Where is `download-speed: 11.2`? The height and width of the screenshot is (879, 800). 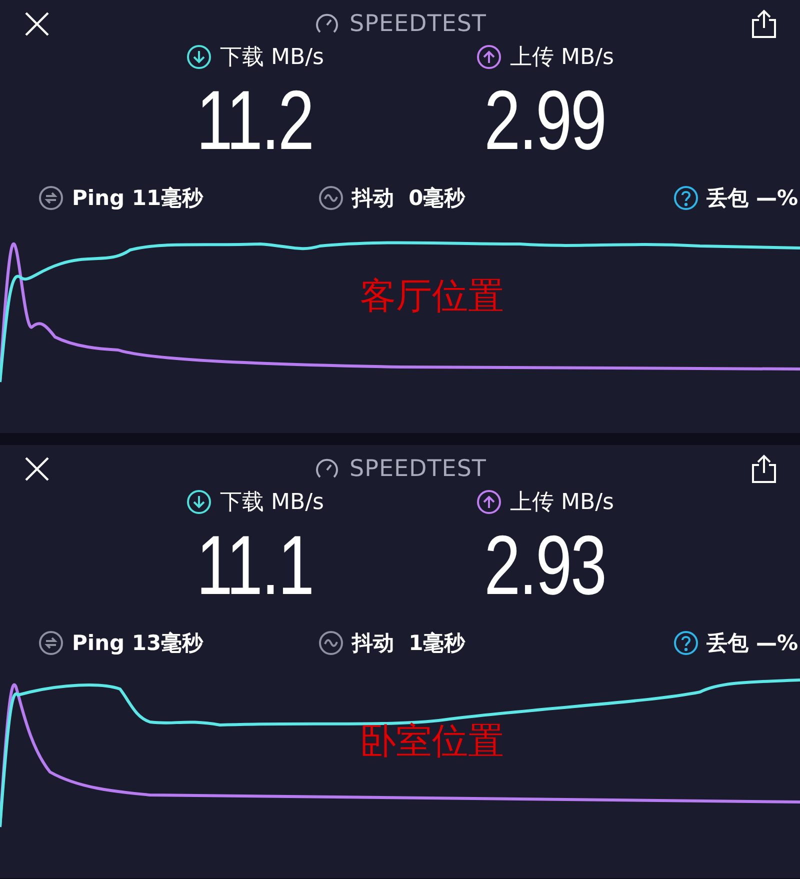
download-speed: 11.2 is located at coordinates (255, 120).